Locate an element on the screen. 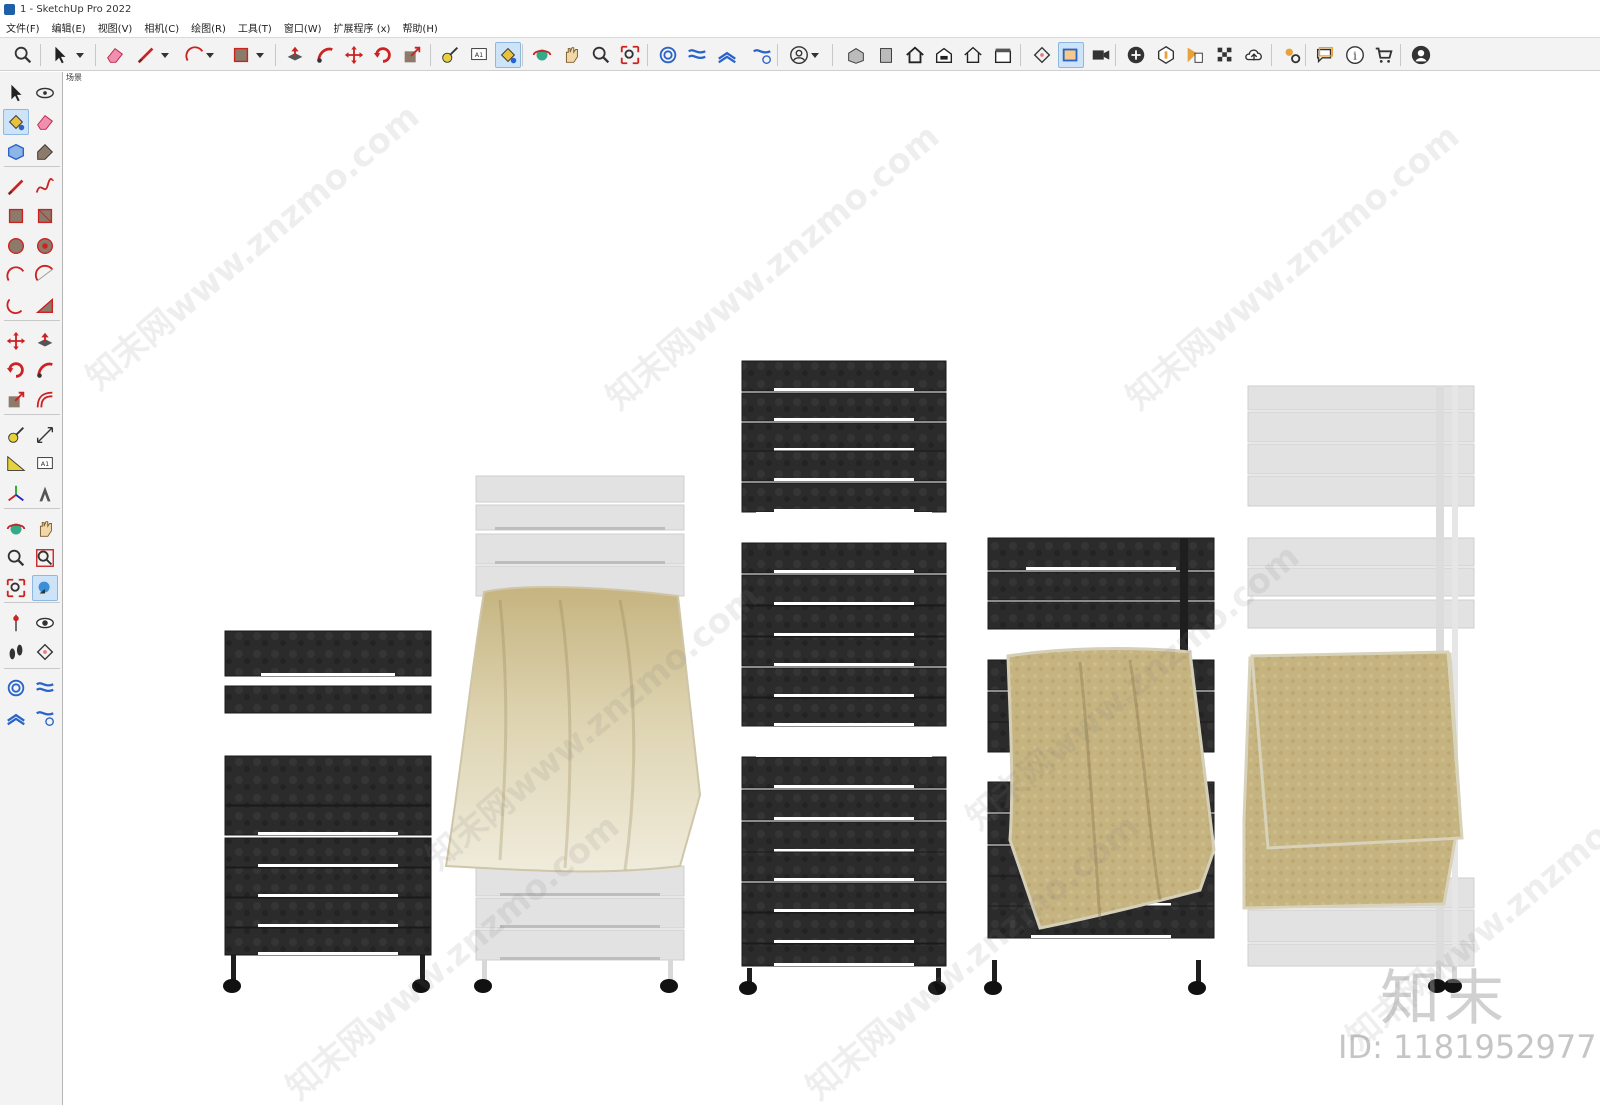 The image size is (1600, 1109). box-view-button is located at coordinates (1003, 55).